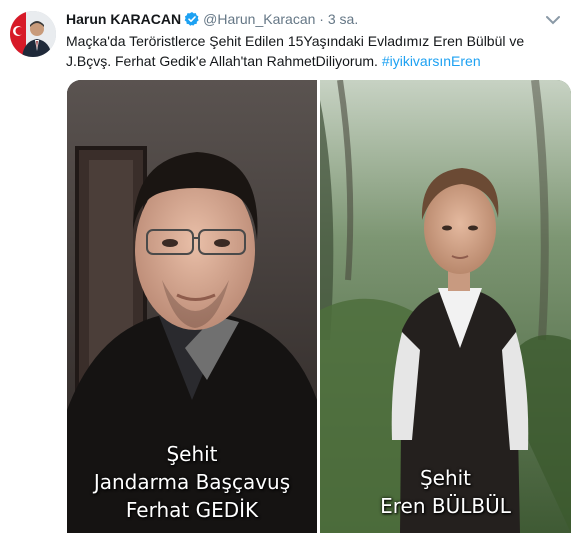  What do you see at coordinates (343, 19) in the screenshot?
I see `tweet-timestamp: 3 sa.` at bounding box center [343, 19].